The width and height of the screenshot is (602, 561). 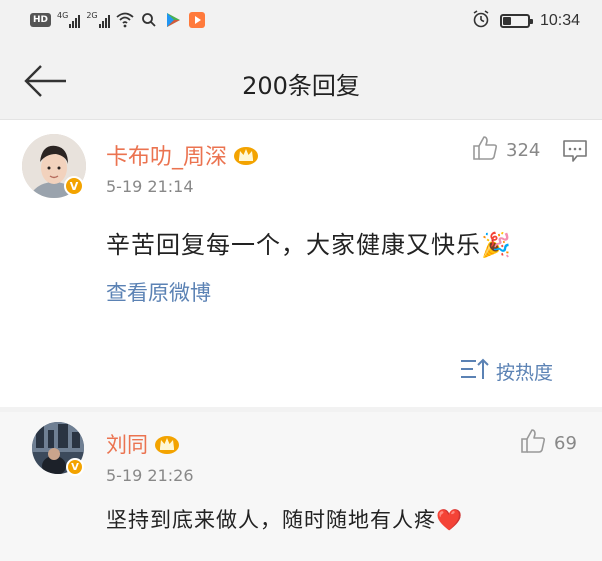 I want to click on sort-icon, so click(x=475, y=371).